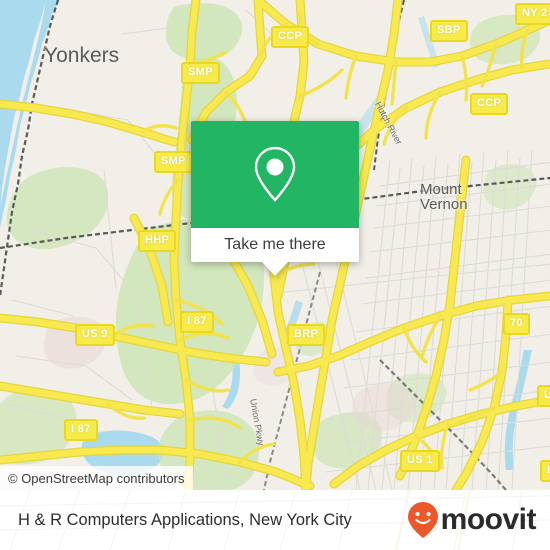 The height and width of the screenshot is (550, 550). I want to click on road-shield-ccp-east: CCP, so click(489, 104).